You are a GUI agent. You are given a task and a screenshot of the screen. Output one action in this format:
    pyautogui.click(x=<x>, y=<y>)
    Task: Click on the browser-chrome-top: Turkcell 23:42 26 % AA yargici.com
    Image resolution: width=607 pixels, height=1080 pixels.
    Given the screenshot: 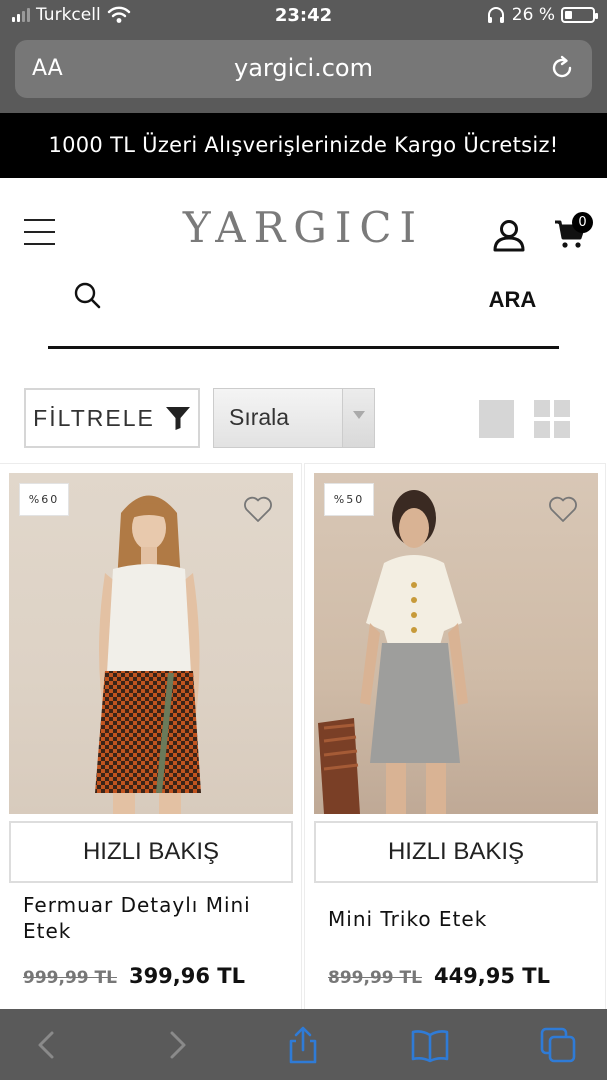 What is the action you would take?
    pyautogui.click(x=303, y=56)
    